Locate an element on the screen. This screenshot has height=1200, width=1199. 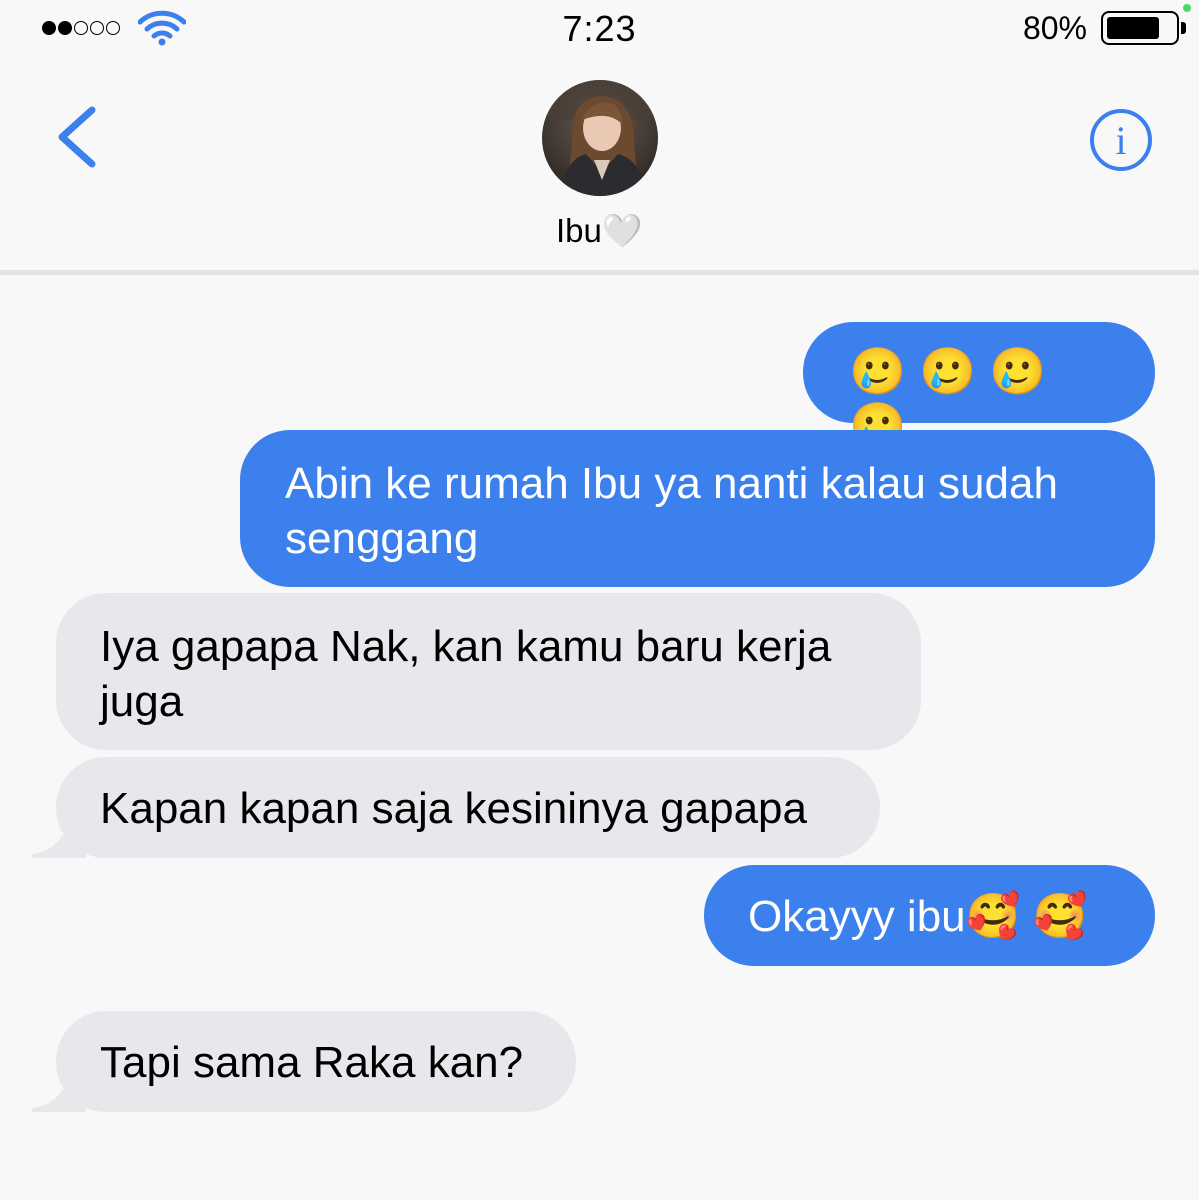
header-divider is located at coordinates (599, 272).